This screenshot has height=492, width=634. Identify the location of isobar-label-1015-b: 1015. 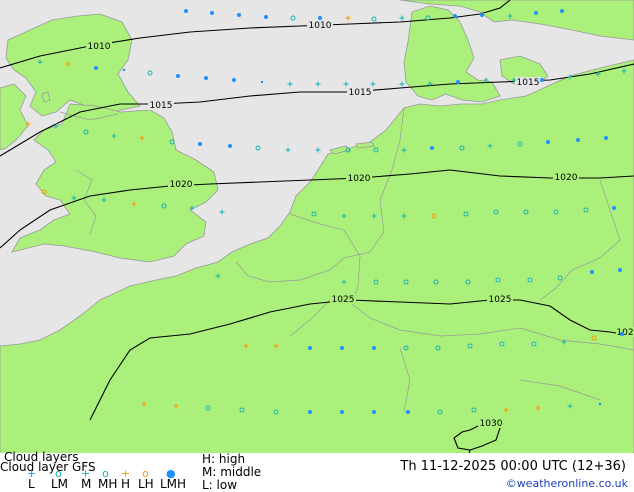
(360, 92).